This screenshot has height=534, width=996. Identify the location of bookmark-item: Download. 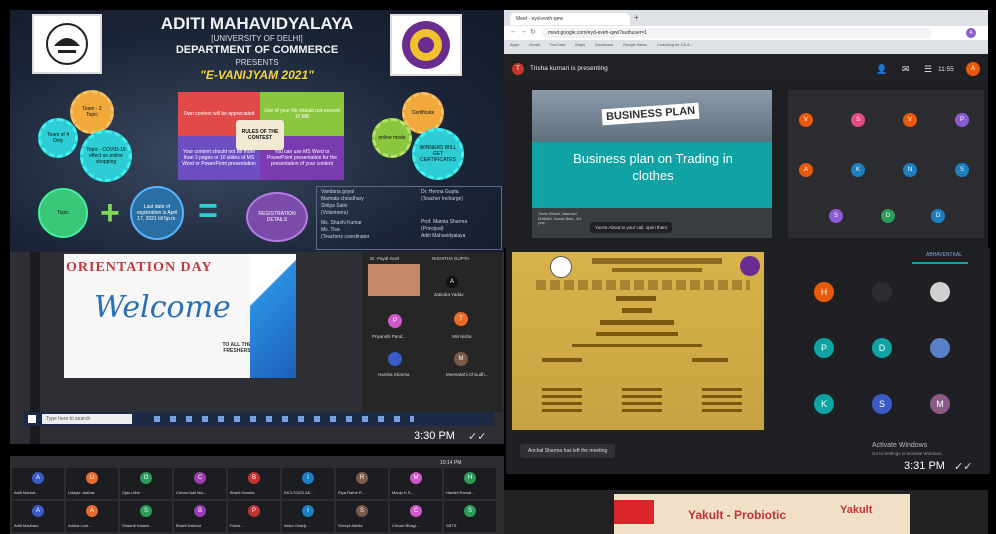
(604, 47).